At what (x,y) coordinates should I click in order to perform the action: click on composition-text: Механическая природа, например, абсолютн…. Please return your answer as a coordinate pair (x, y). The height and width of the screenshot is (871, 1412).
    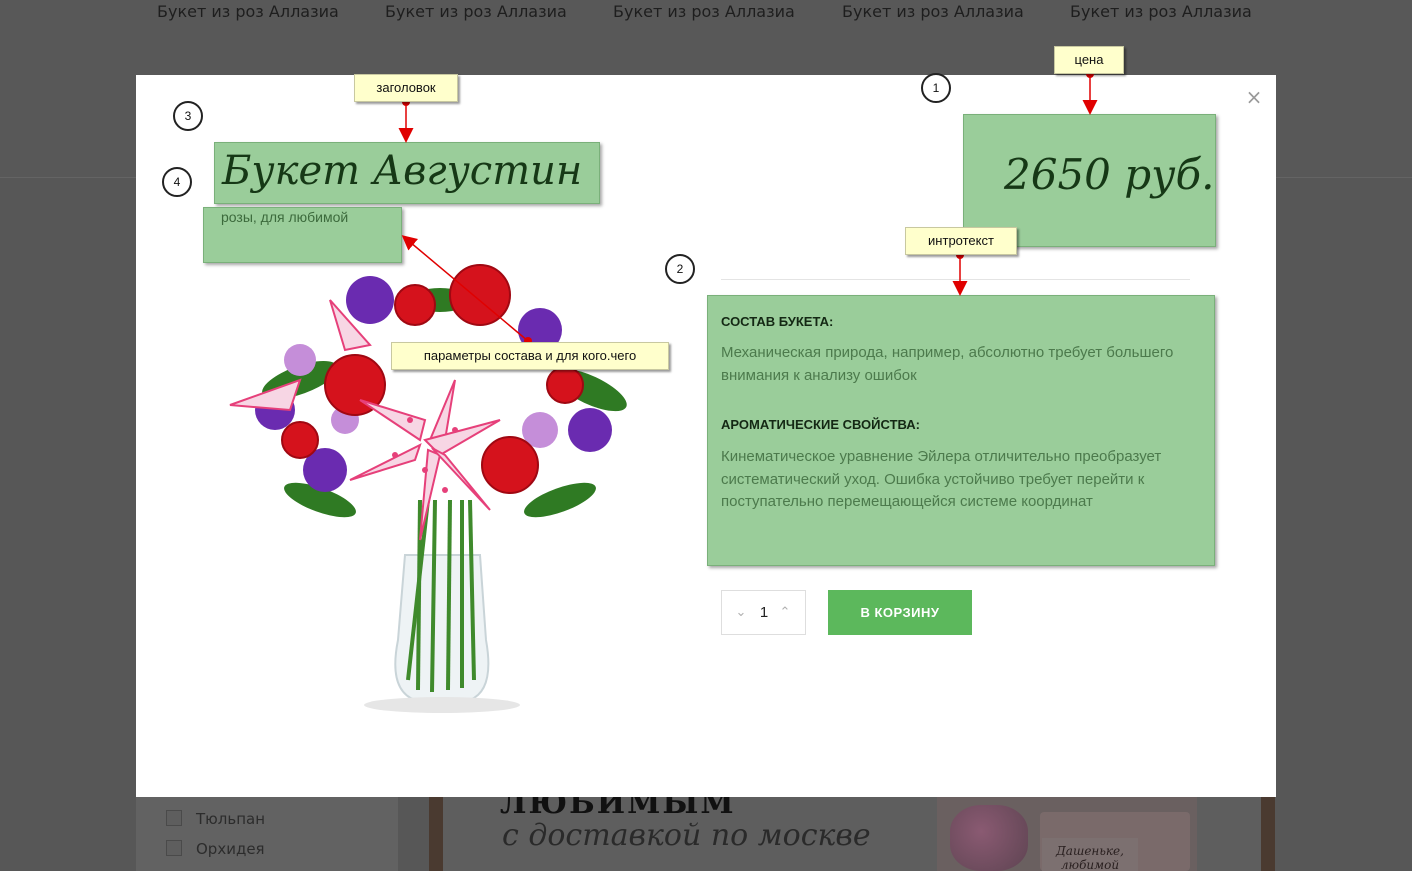
    Looking at the image, I should click on (947, 364).